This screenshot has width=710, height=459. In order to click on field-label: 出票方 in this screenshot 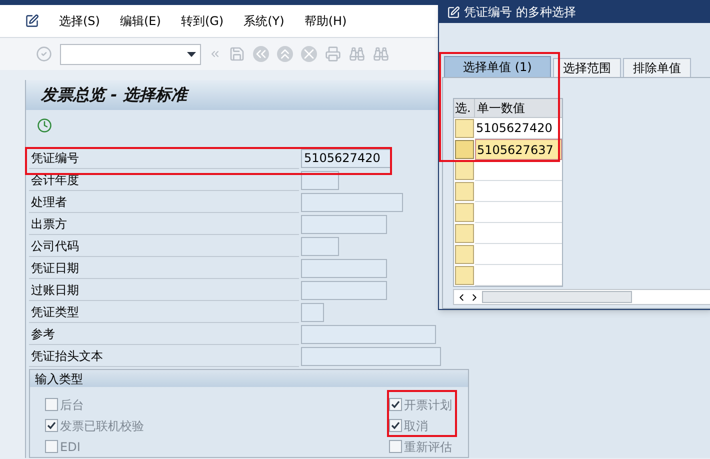, I will do `click(164, 224)`.